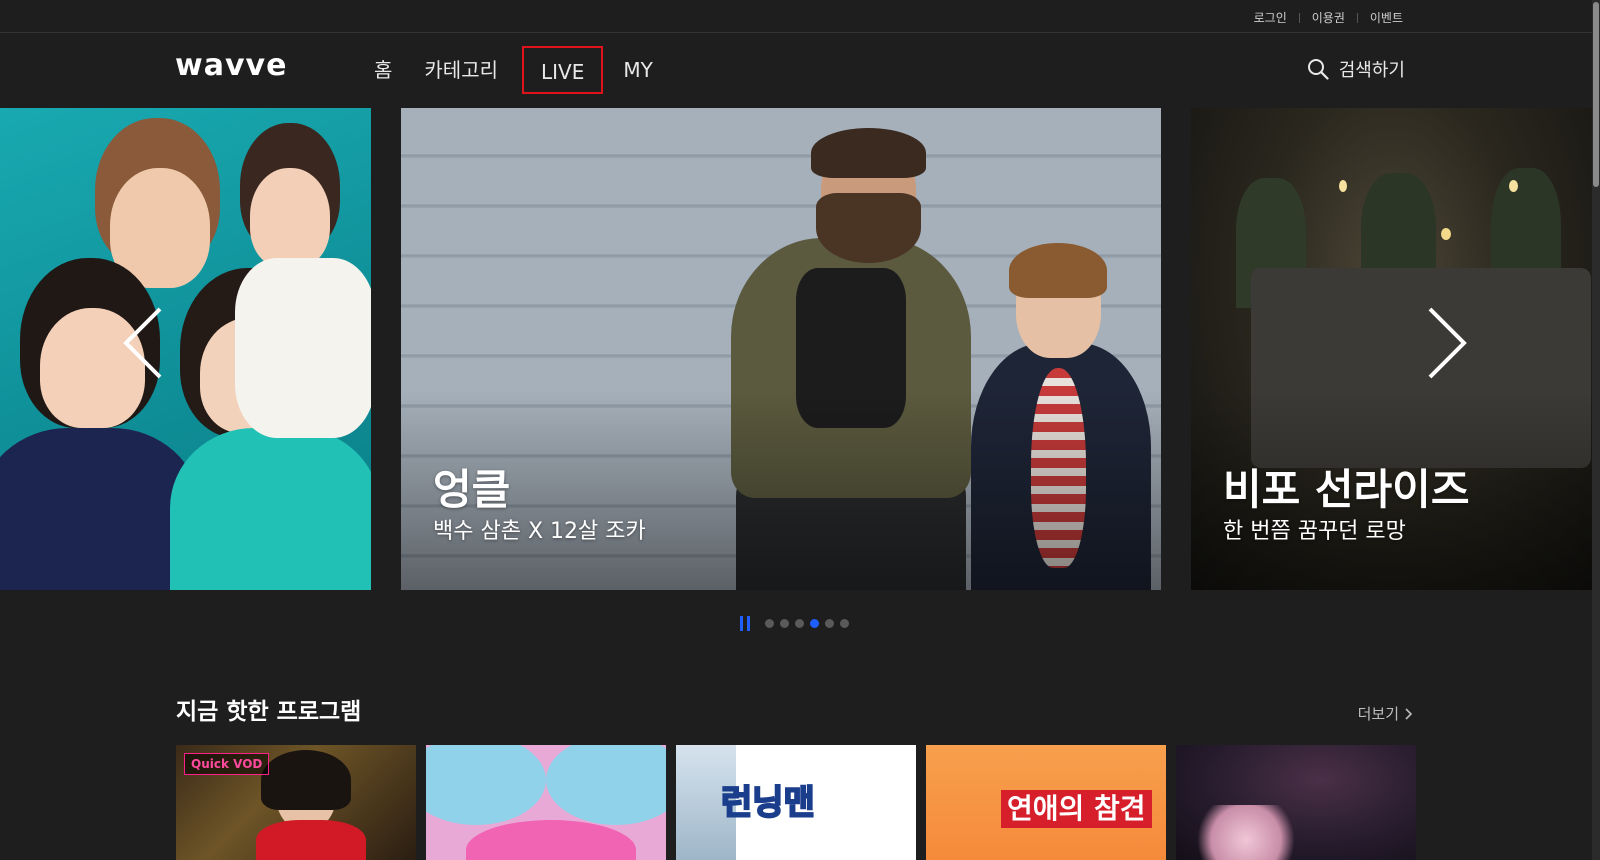  What do you see at coordinates (515, 70) in the screenshot?
I see `main-nav: 홈 카테고리 LIVE MY` at bounding box center [515, 70].